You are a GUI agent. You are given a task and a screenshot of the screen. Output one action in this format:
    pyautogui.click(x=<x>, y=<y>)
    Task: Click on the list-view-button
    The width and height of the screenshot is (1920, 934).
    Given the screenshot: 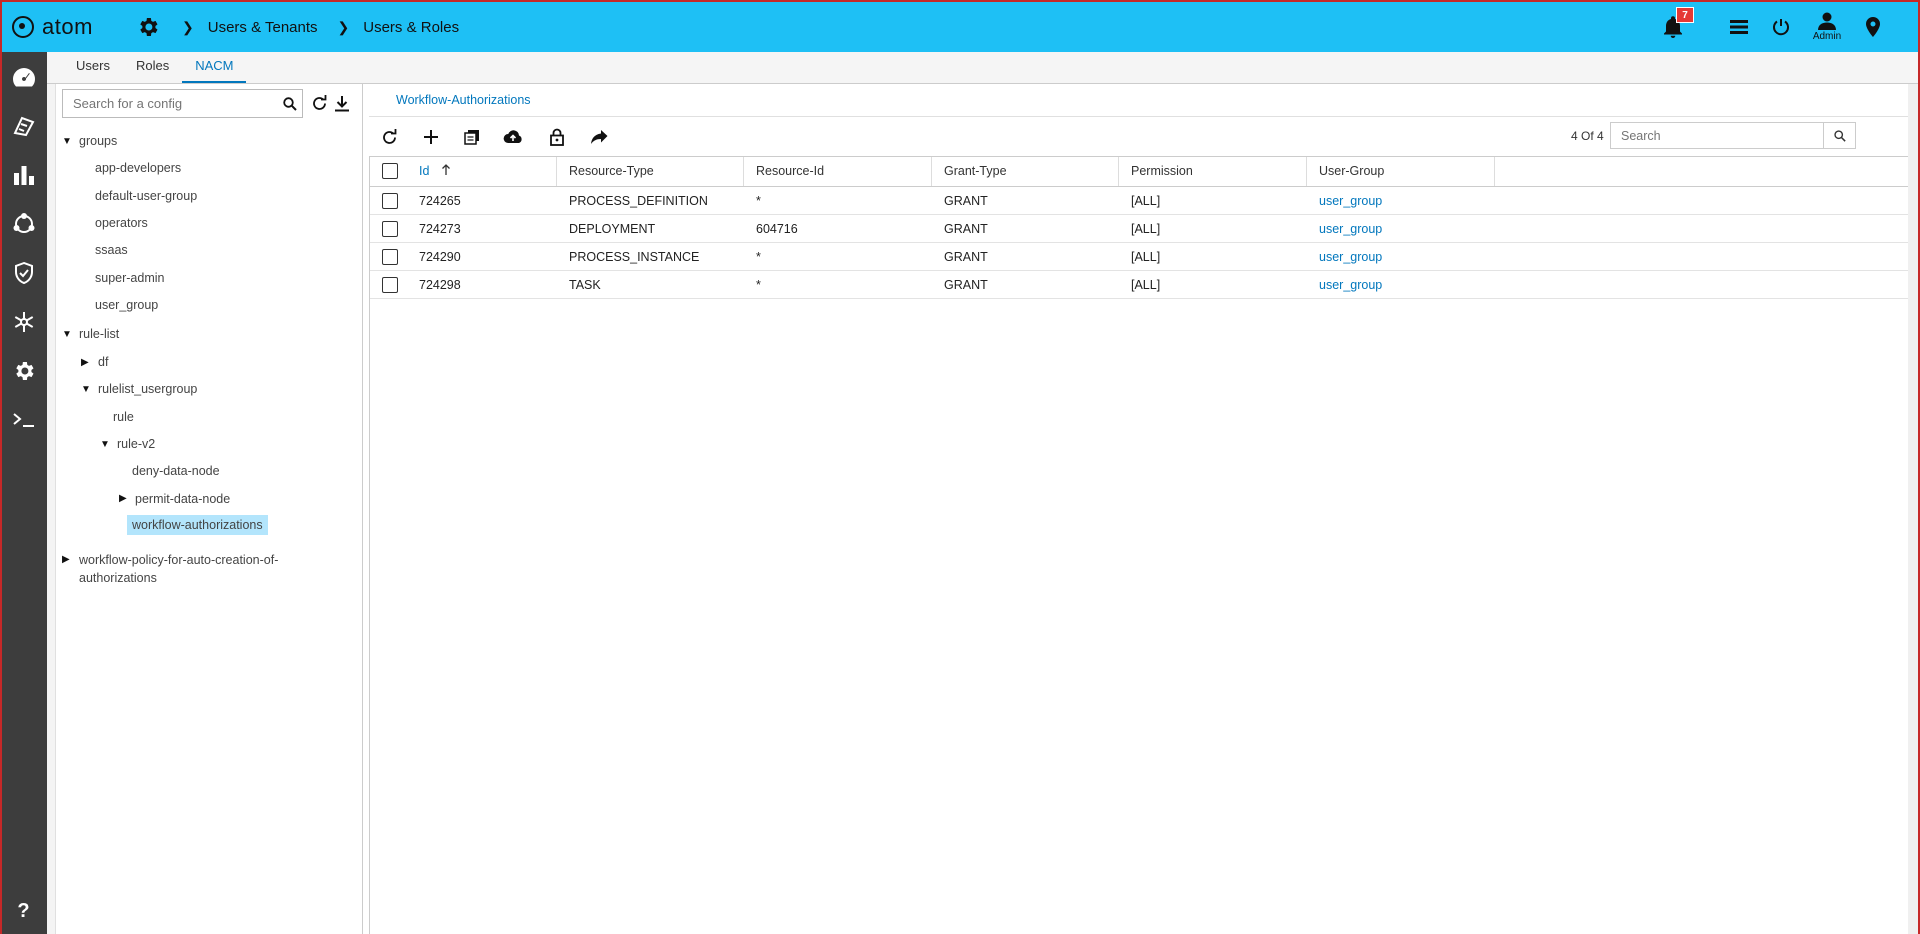 What is the action you would take?
    pyautogui.click(x=1739, y=27)
    